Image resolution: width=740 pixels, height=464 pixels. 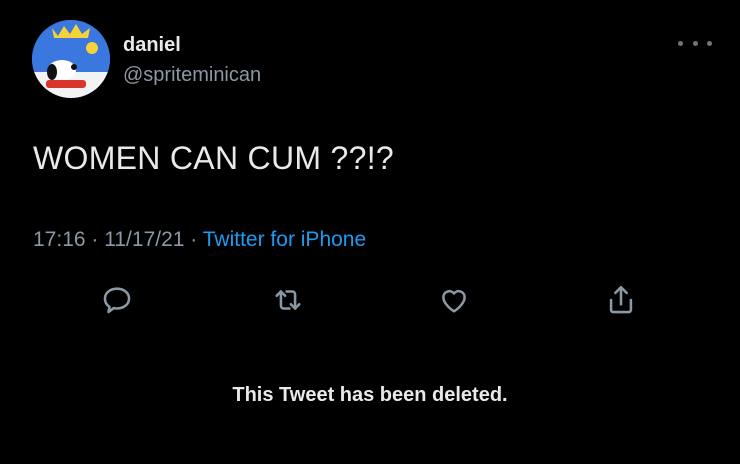 I want to click on reply-button, so click(x=117, y=300).